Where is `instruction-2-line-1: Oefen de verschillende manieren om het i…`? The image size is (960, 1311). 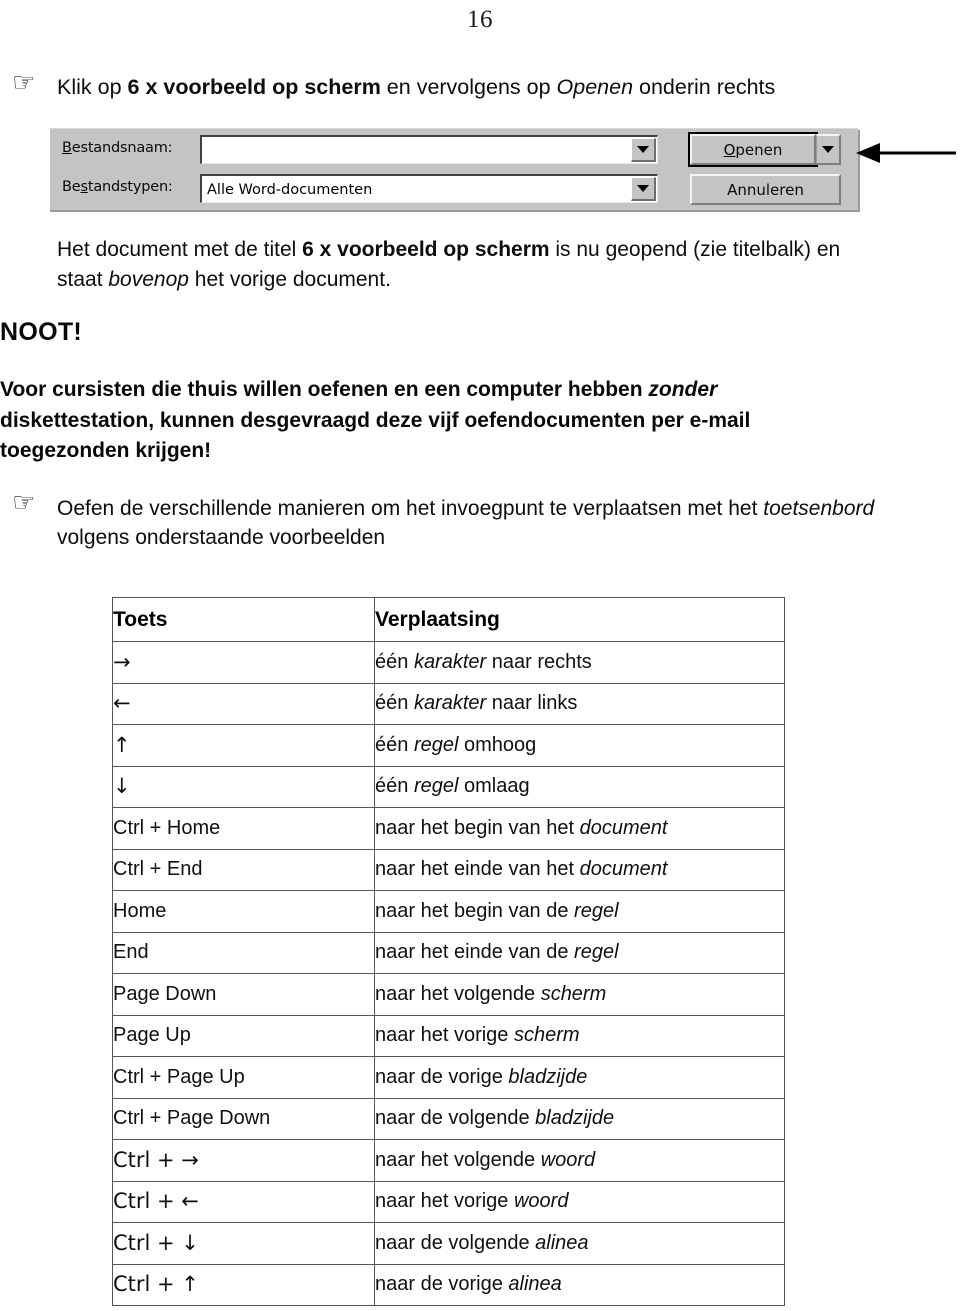 instruction-2-line-1: Oefen de verschillende manieren om het i… is located at coordinates (466, 508).